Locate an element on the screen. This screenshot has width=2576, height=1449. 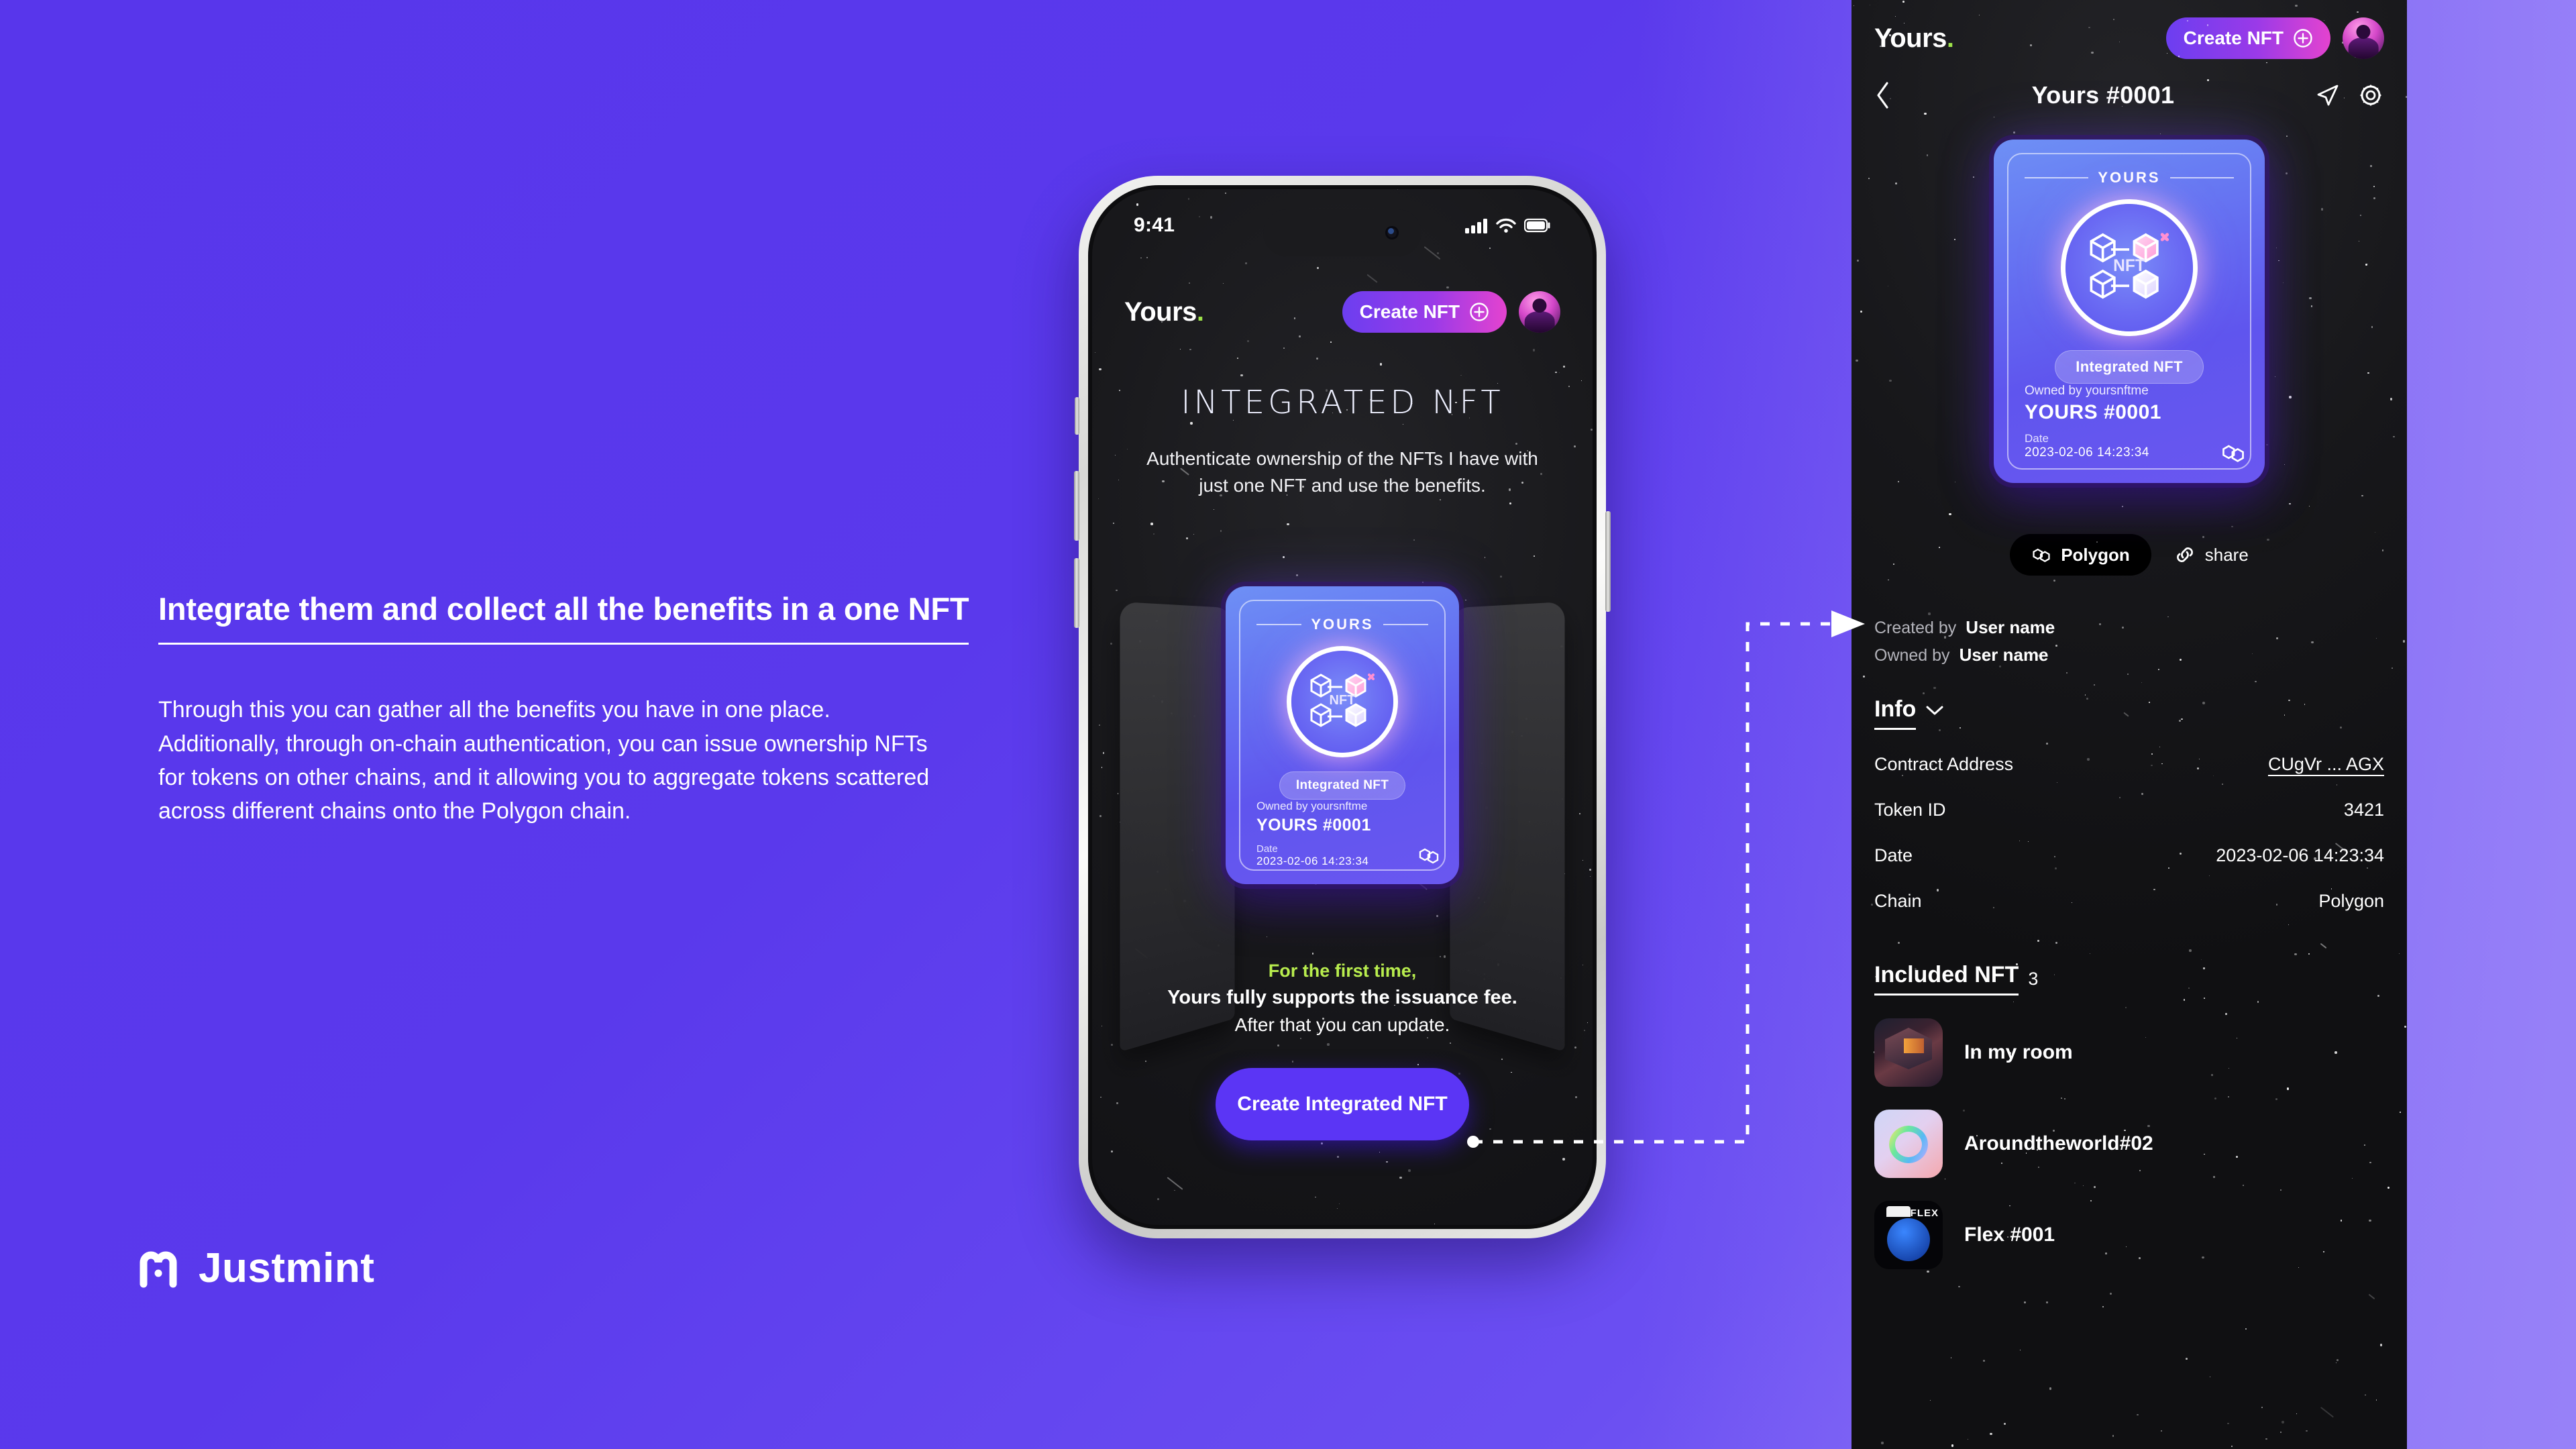
phone-volume-down-button is located at coordinates (1076, 593).